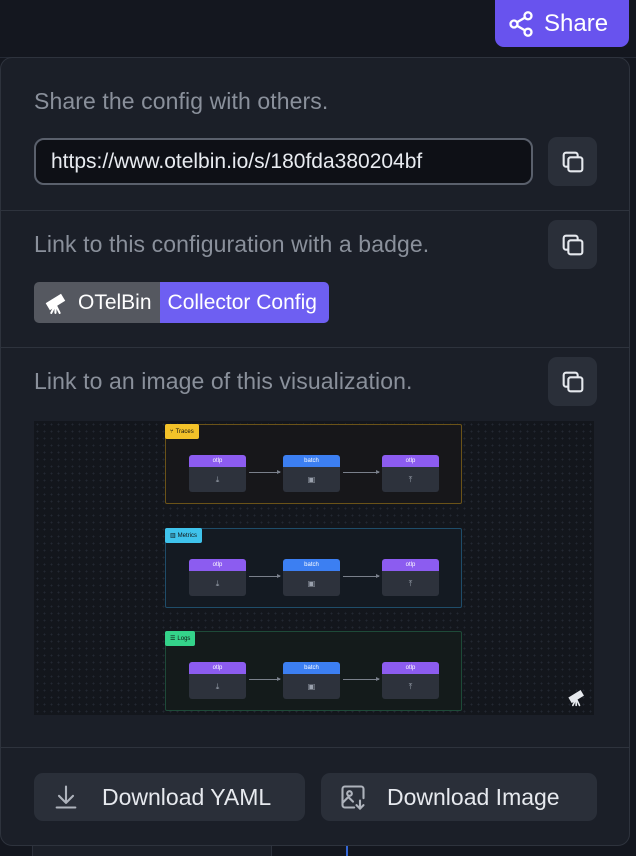  I want to click on copy-badge-button, so click(572, 244).